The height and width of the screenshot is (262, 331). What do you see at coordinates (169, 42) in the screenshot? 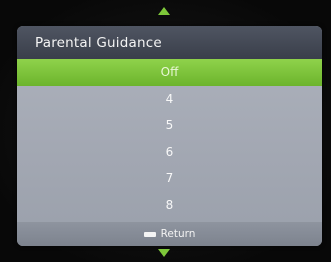
I see `dialog-header: Parental Guidance` at bounding box center [169, 42].